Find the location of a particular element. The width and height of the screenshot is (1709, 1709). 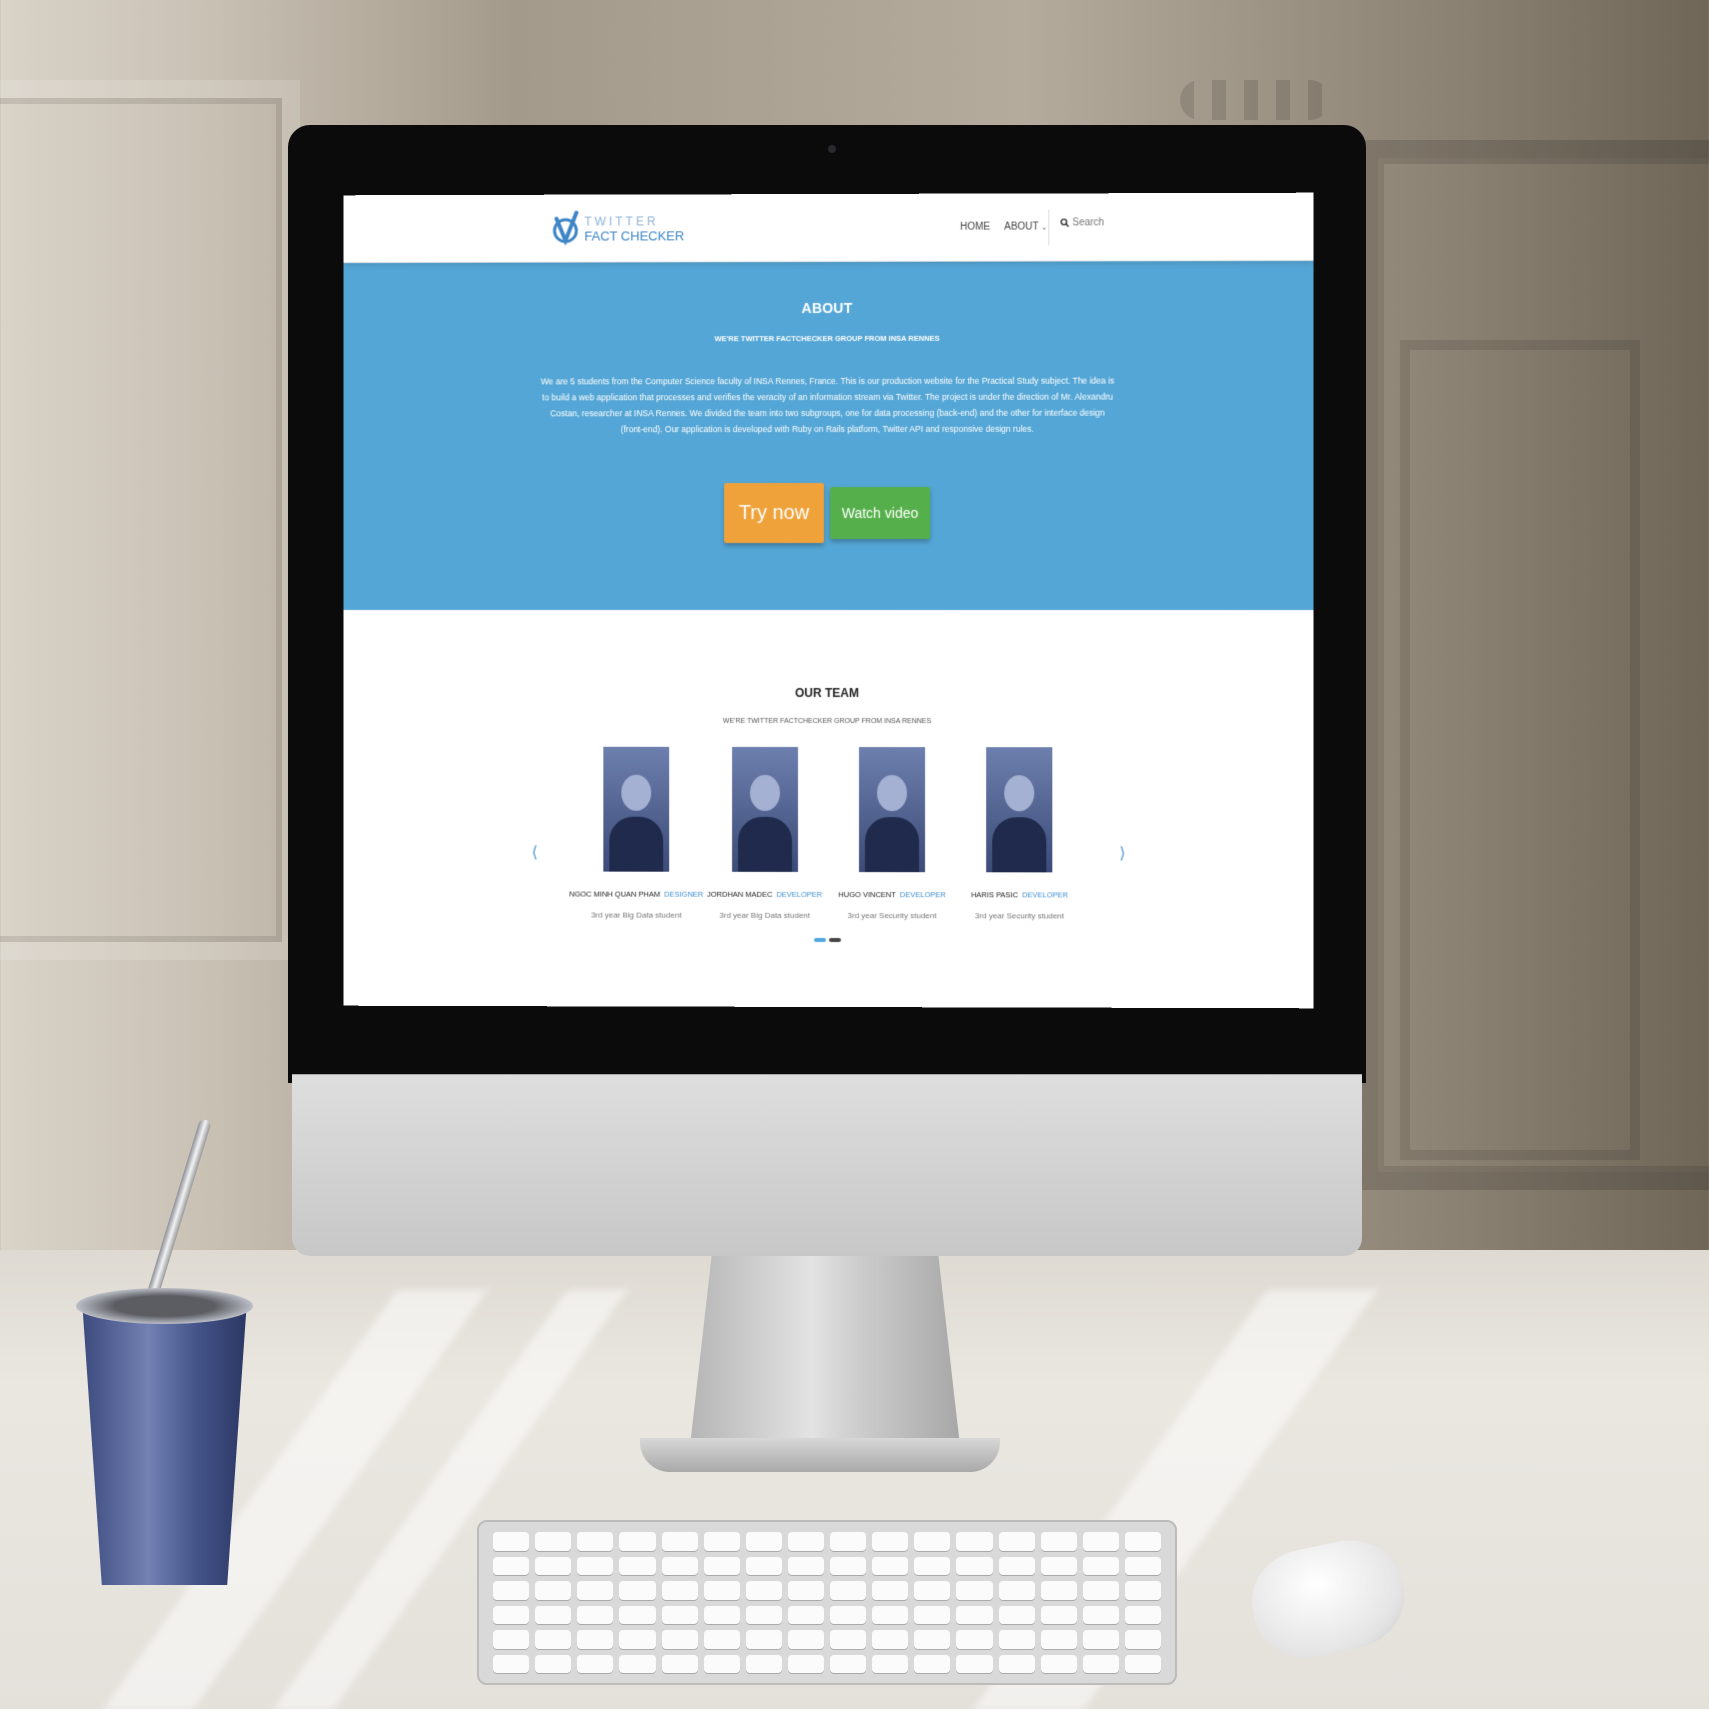

keyboard is located at coordinates (827, 1602).